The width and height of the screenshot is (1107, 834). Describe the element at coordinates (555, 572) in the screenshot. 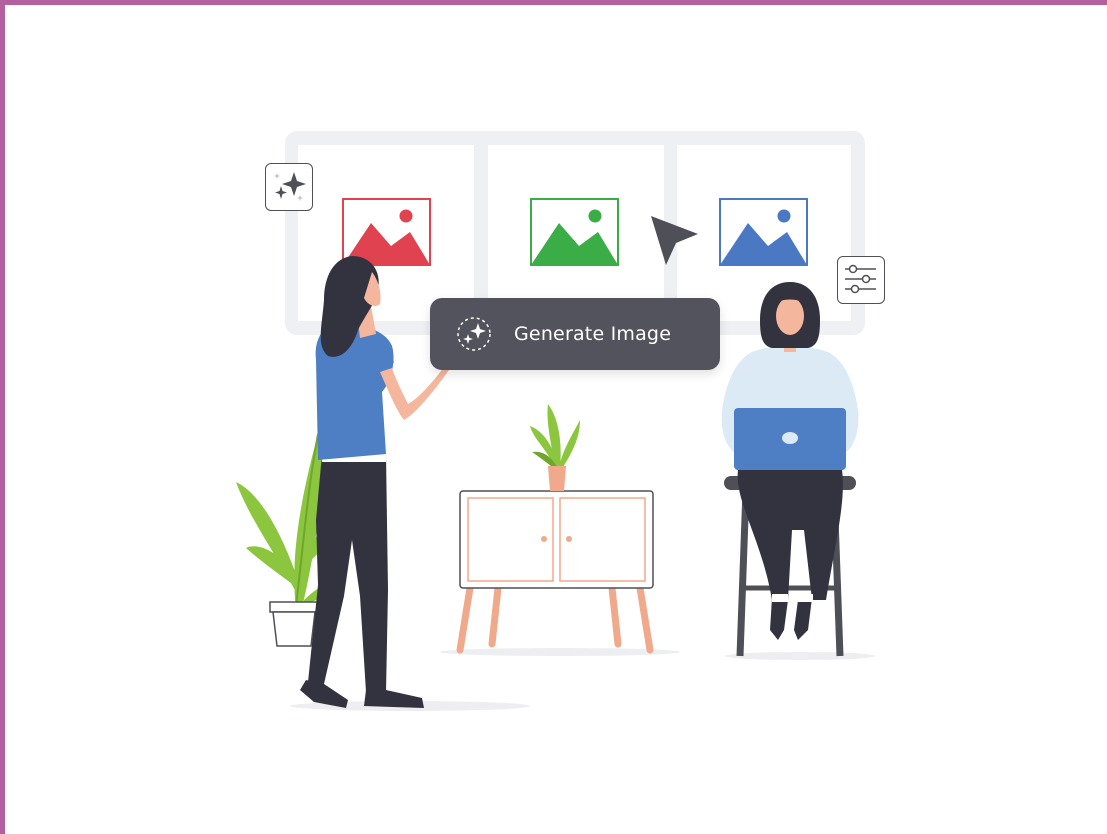

I see `cabinet` at that location.